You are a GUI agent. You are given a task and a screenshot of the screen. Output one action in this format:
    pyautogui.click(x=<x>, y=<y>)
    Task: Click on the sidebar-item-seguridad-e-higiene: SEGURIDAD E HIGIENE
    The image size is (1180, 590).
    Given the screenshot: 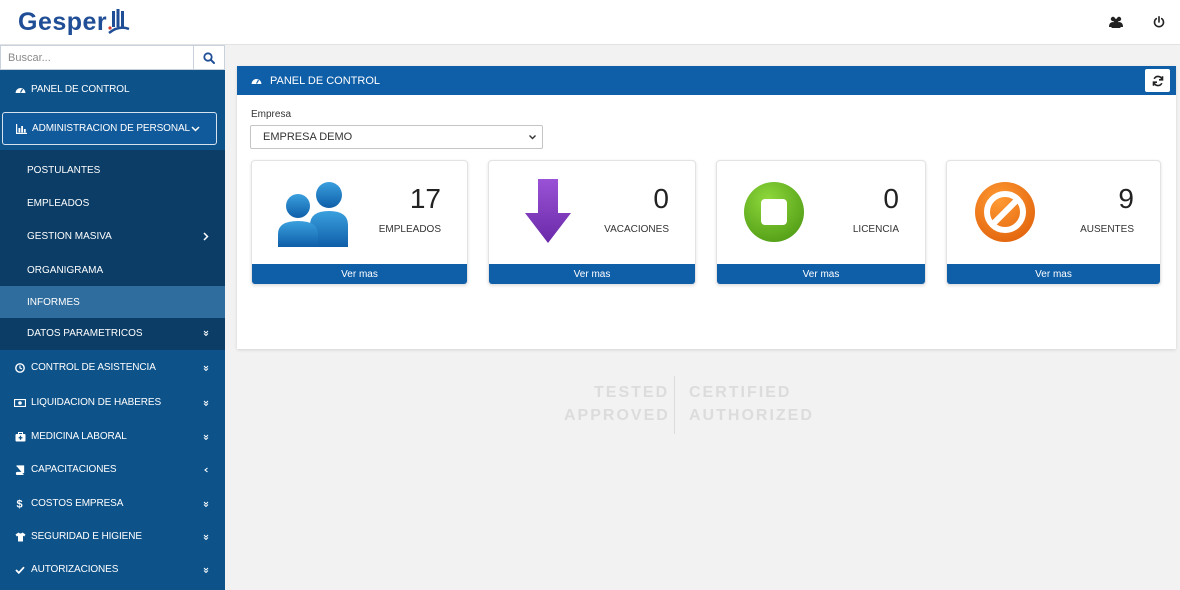 What is the action you would take?
    pyautogui.click(x=112, y=536)
    